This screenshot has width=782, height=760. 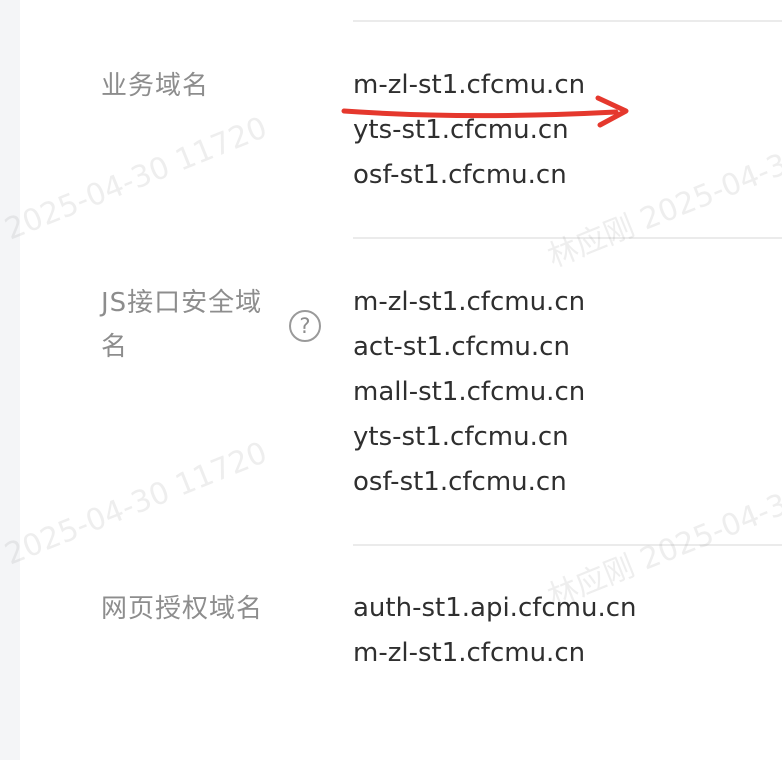 I want to click on web-auth-domain-label: 网页授权域名, so click(x=182, y=609).